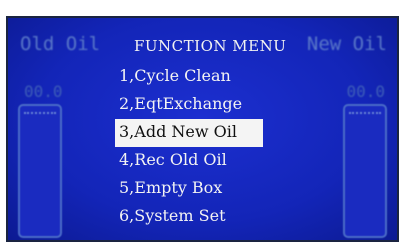 This screenshot has height=249, width=407. I want to click on old-oil-tank-icon, so click(40, 171).